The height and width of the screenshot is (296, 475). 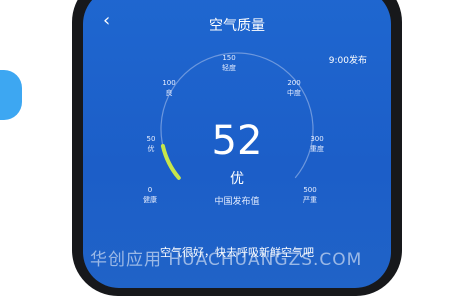 I want to click on data-source-label: 中国发布值, so click(x=237, y=202).